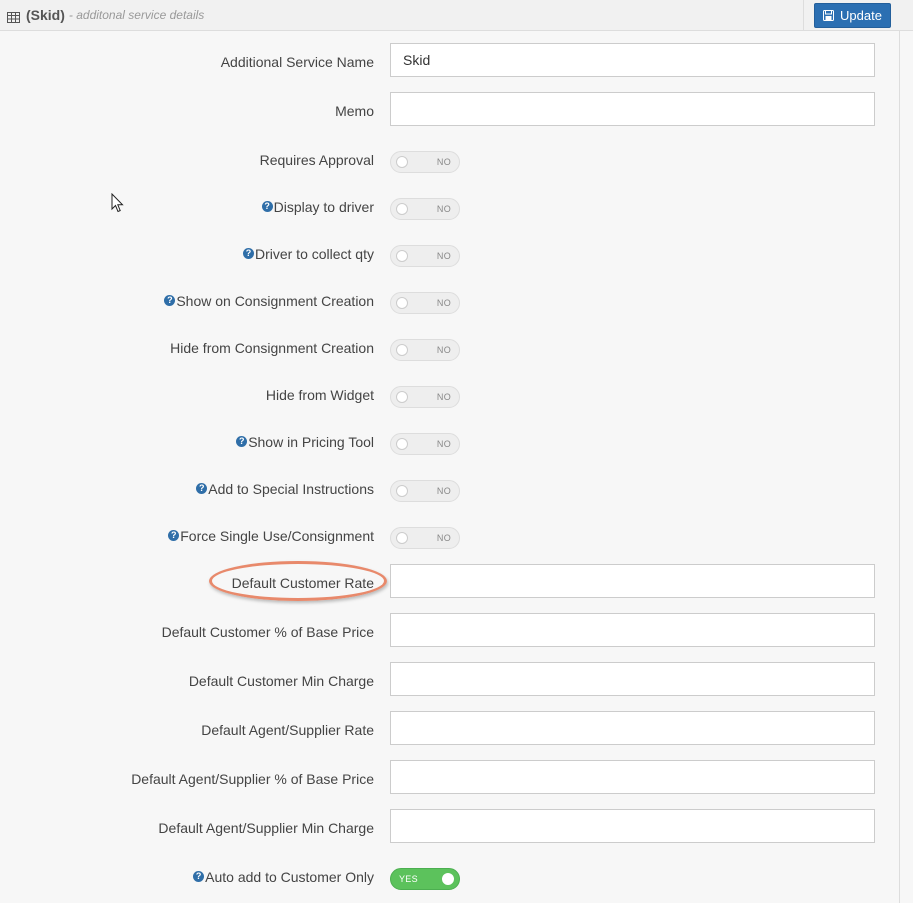 The image size is (913, 903). What do you see at coordinates (136, 15) in the screenshot?
I see `panel-subtitle: - additonal service details` at bounding box center [136, 15].